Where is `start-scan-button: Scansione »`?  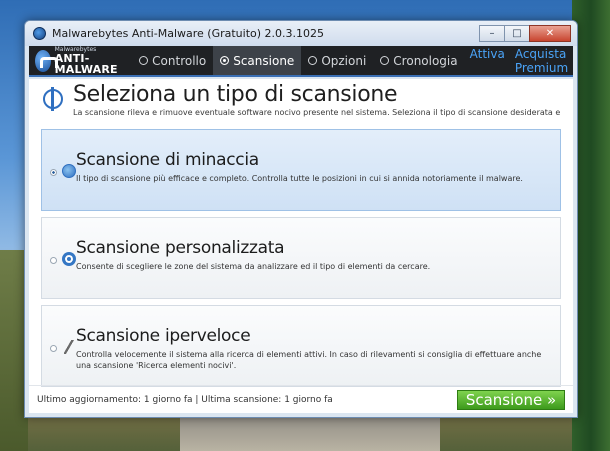 start-scan-button: Scansione » is located at coordinates (511, 399).